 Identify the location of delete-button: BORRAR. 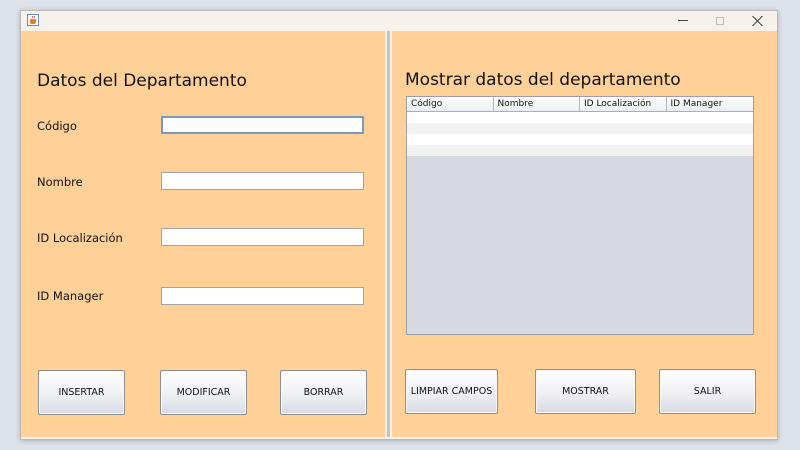
(323, 392).